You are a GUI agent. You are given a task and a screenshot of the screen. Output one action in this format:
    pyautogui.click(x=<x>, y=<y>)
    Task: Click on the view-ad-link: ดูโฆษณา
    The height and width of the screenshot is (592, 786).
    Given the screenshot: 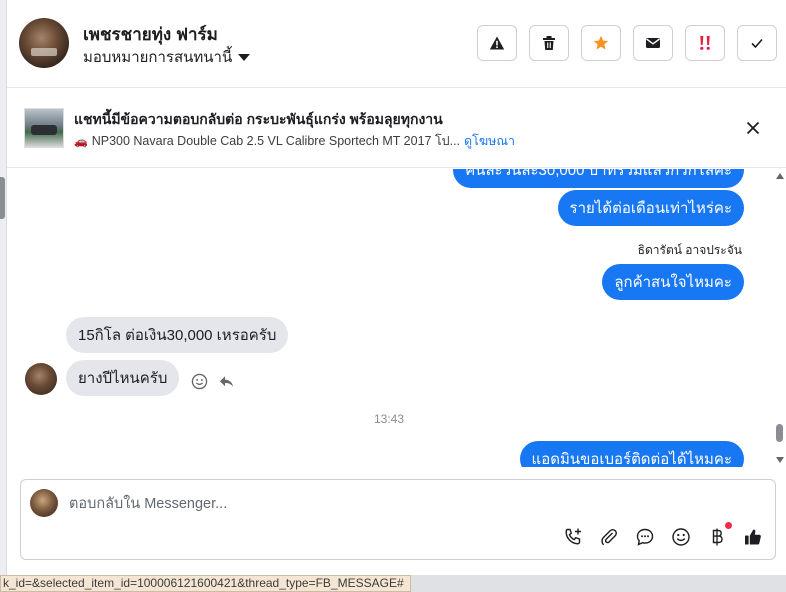 What is the action you would take?
    pyautogui.click(x=489, y=141)
    